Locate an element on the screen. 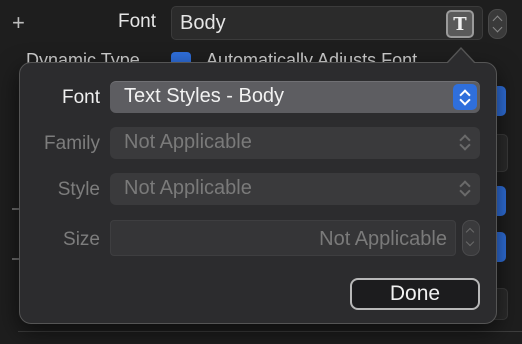  text-style-icon: T is located at coordinates (460, 24).